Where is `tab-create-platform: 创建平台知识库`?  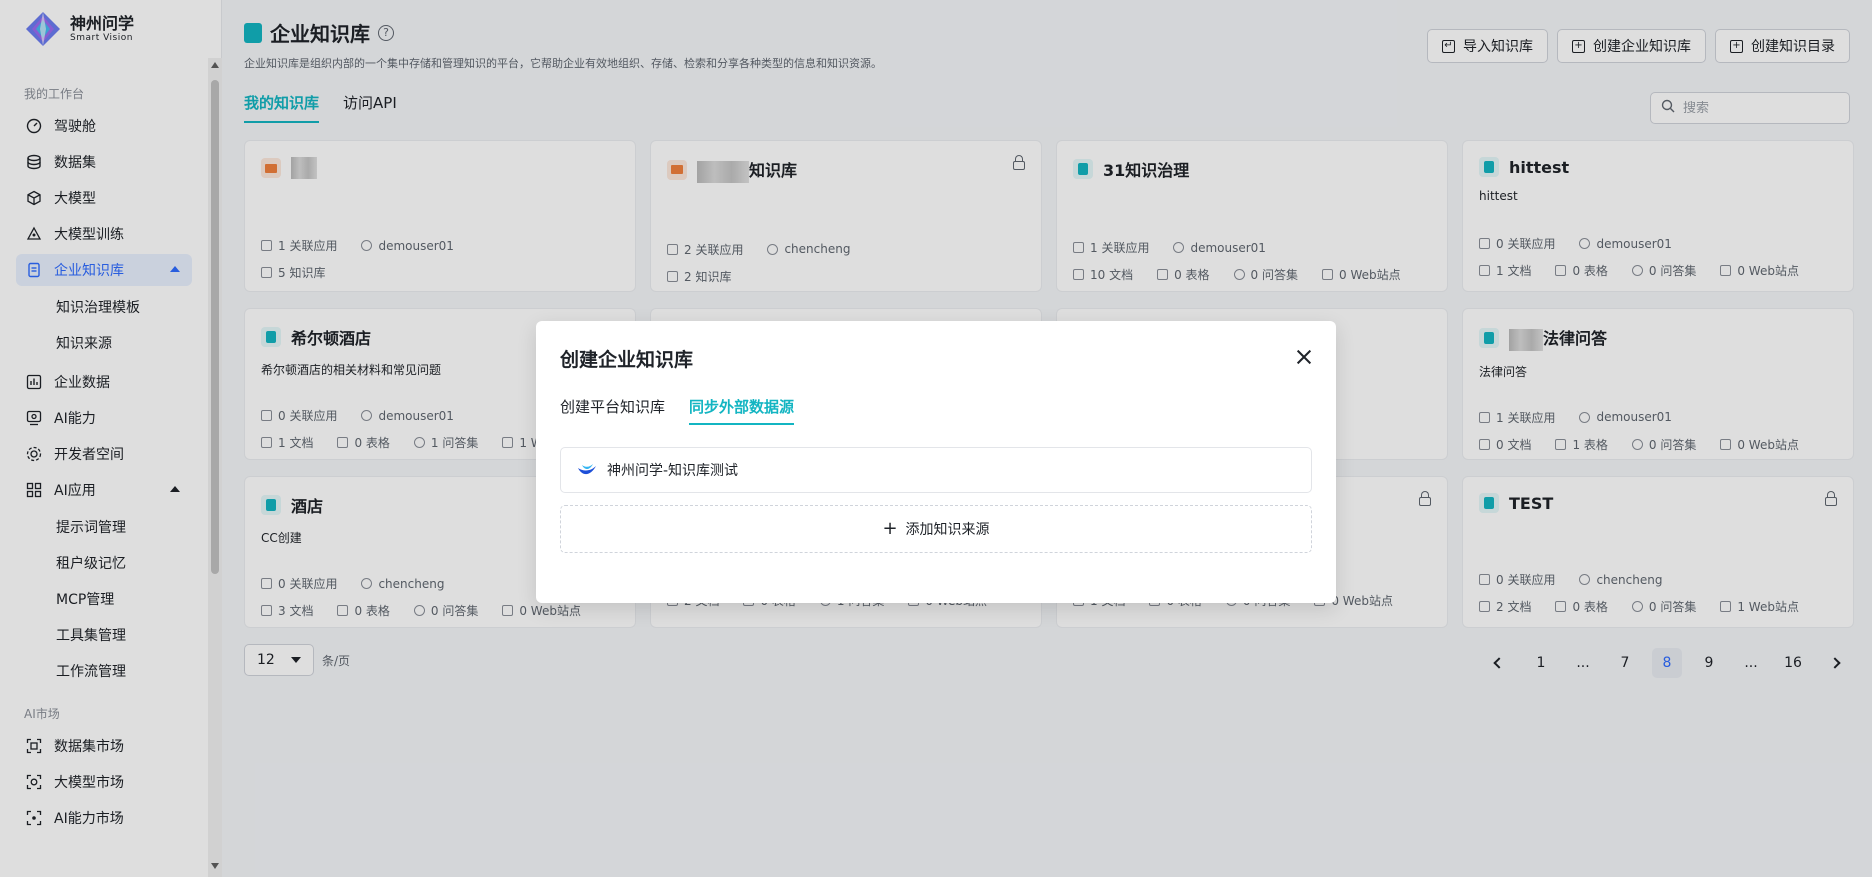
tab-create-platform: 创建平台知识库 is located at coordinates (612, 410).